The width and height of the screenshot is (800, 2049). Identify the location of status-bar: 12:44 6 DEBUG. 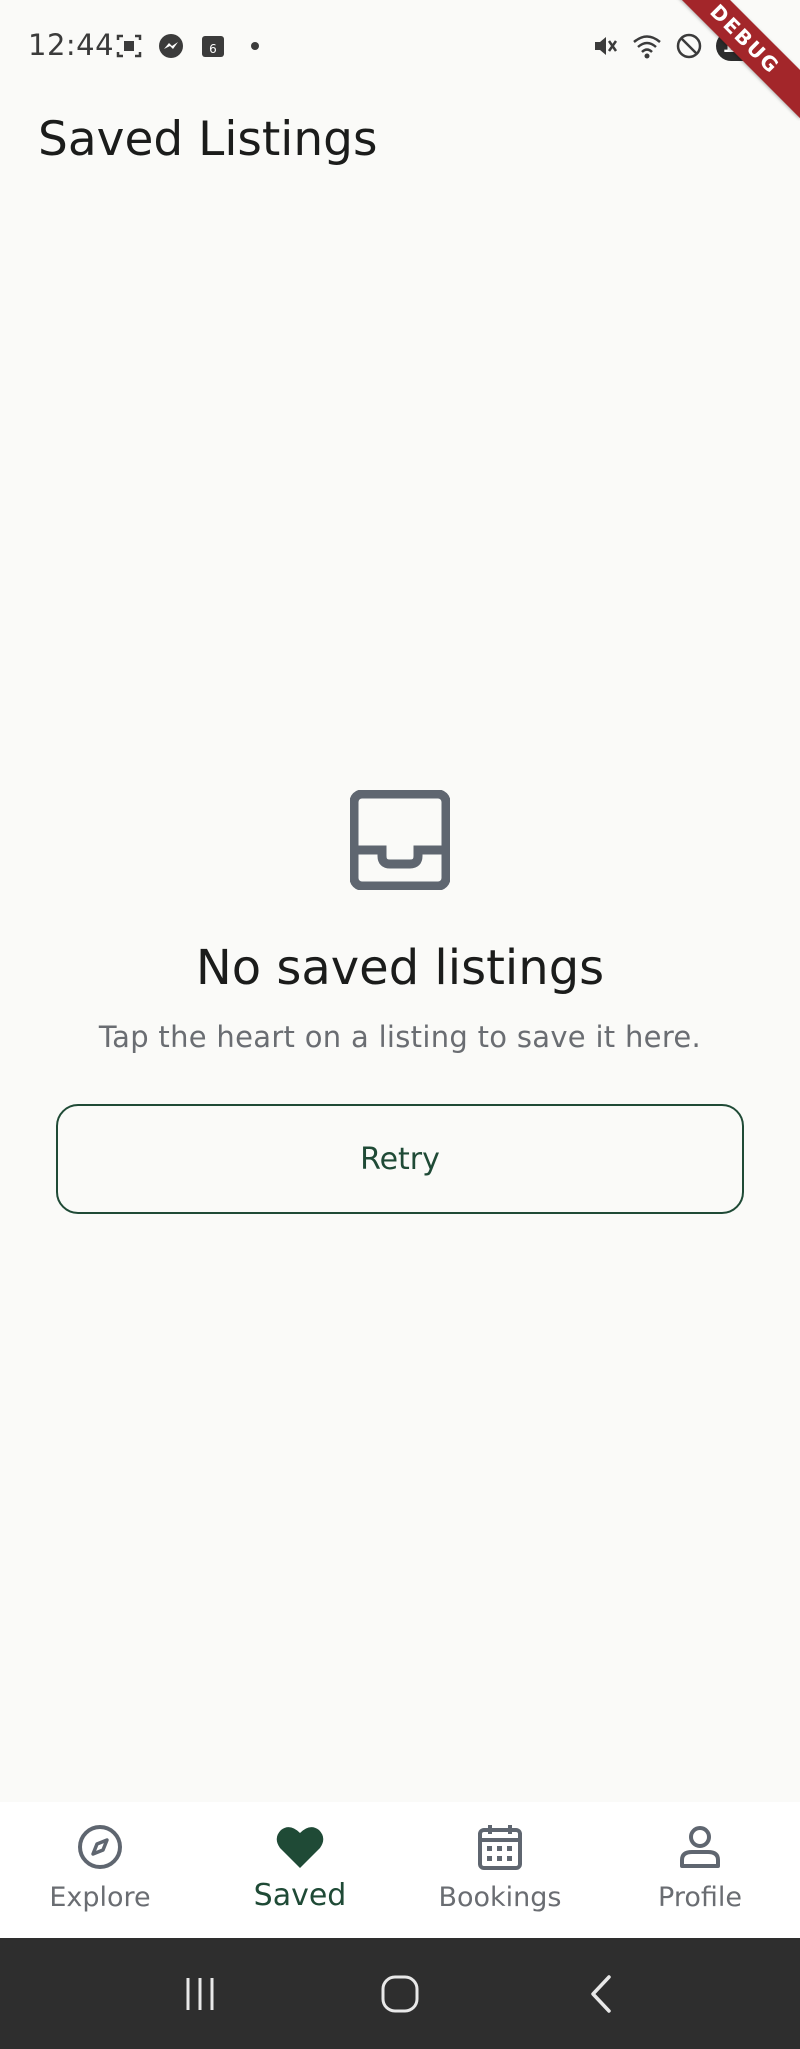
(400, 59).